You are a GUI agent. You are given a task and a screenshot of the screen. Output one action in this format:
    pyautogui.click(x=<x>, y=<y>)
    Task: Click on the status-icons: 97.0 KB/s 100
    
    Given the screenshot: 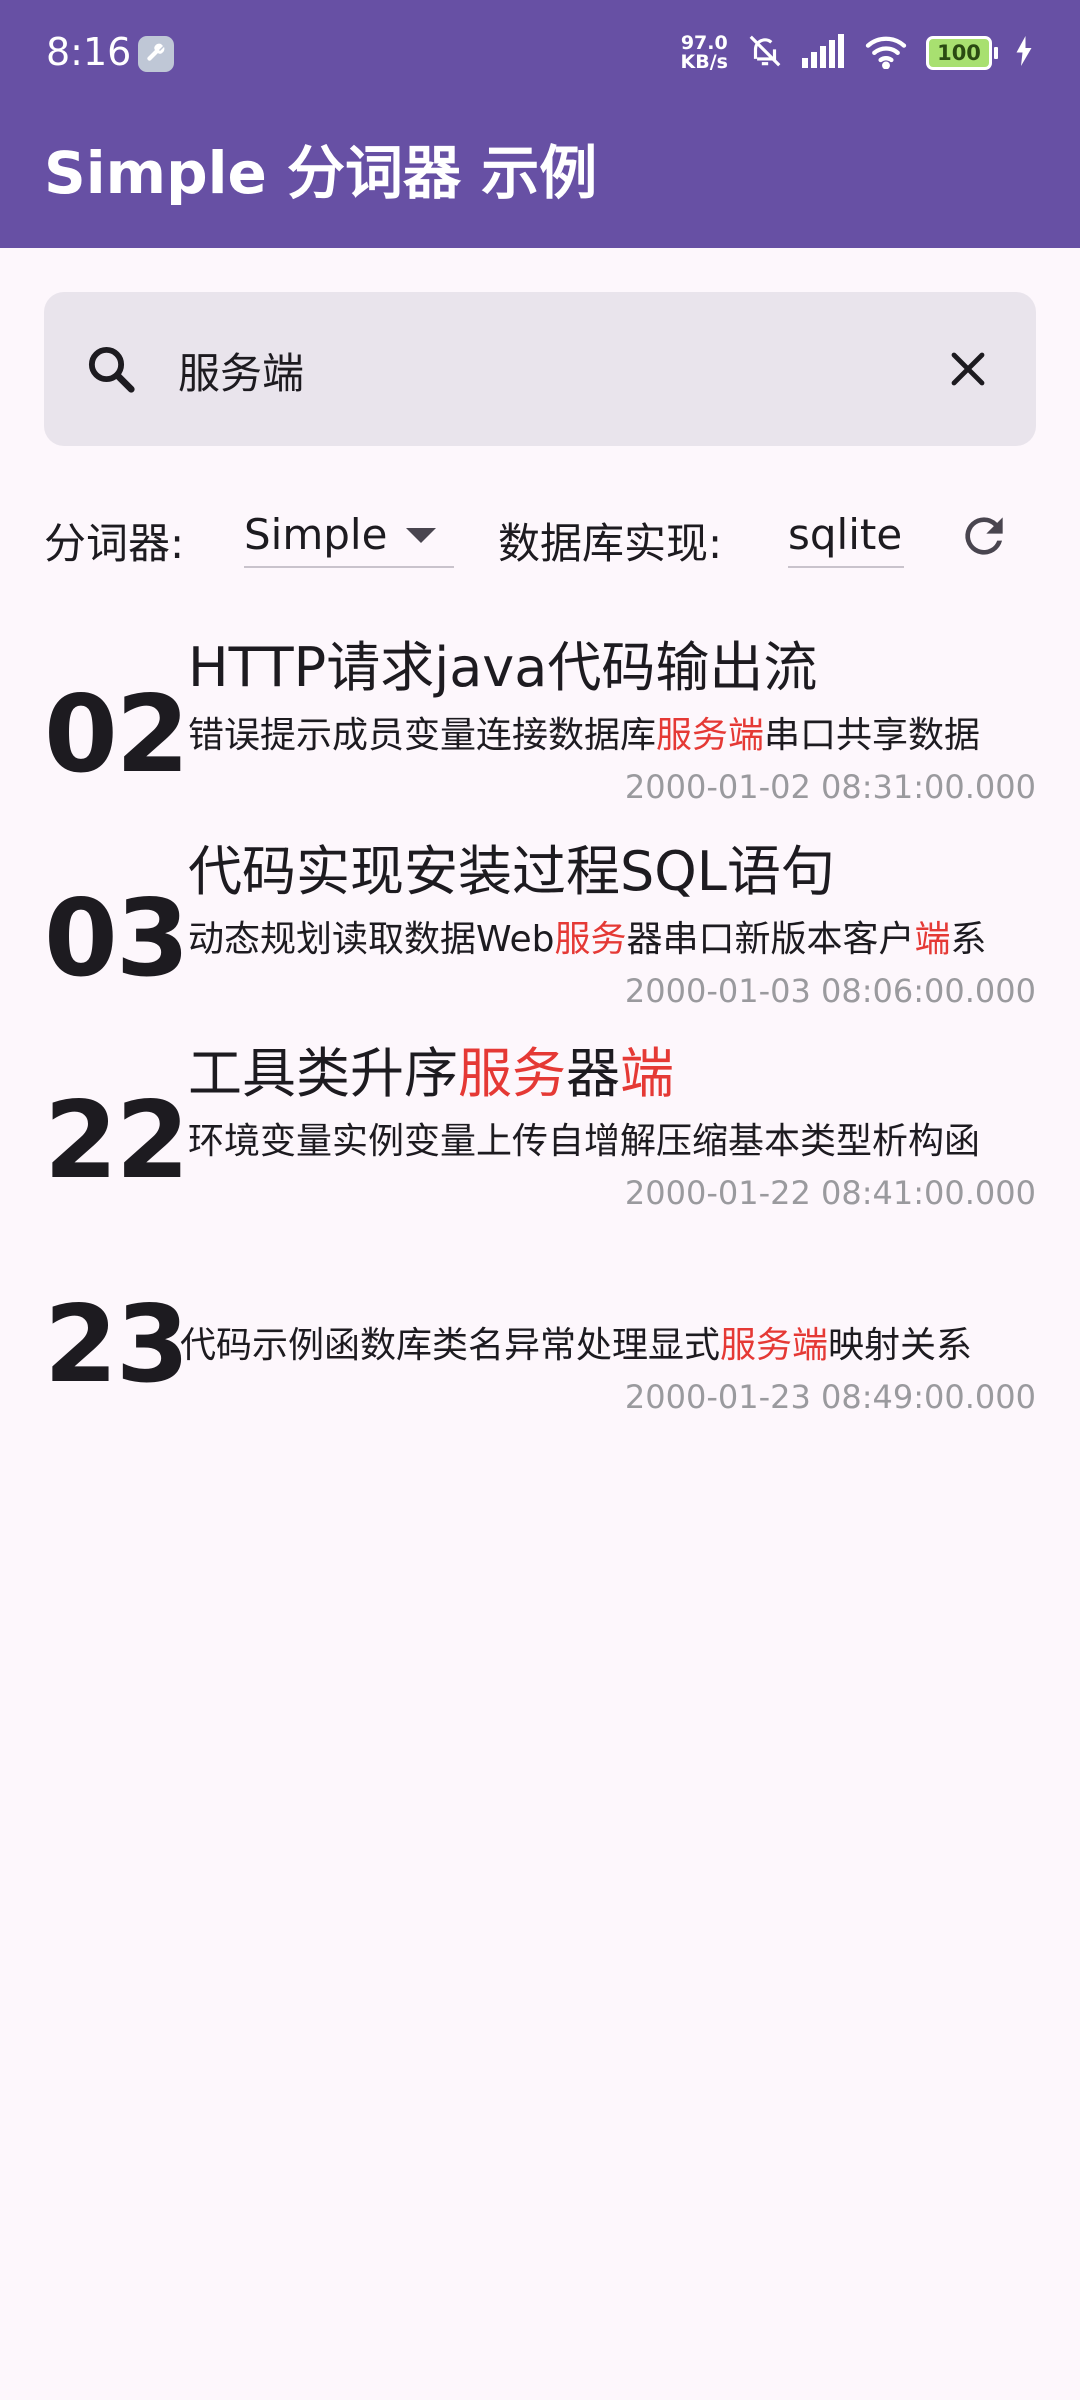 What is the action you would take?
    pyautogui.click(x=856, y=53)
    